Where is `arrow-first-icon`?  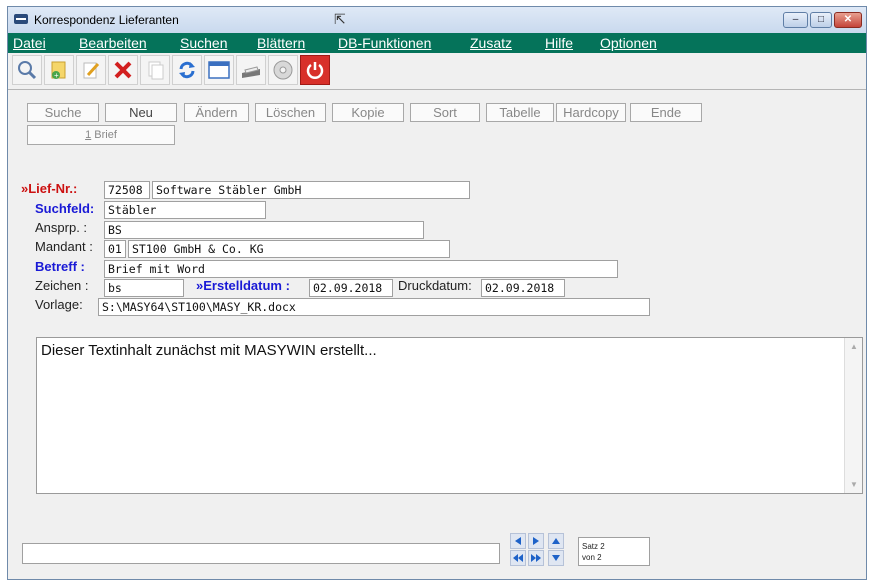 arrow-first-icon is located at coordinates (518, 558).